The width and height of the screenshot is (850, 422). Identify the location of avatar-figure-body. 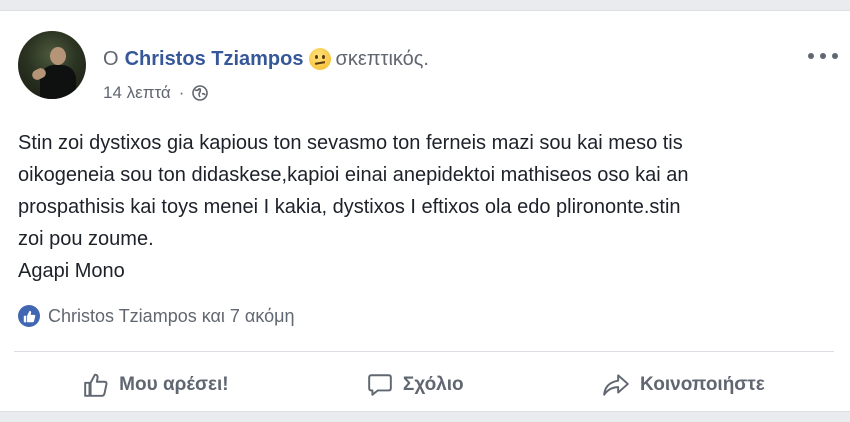
(58, 82).